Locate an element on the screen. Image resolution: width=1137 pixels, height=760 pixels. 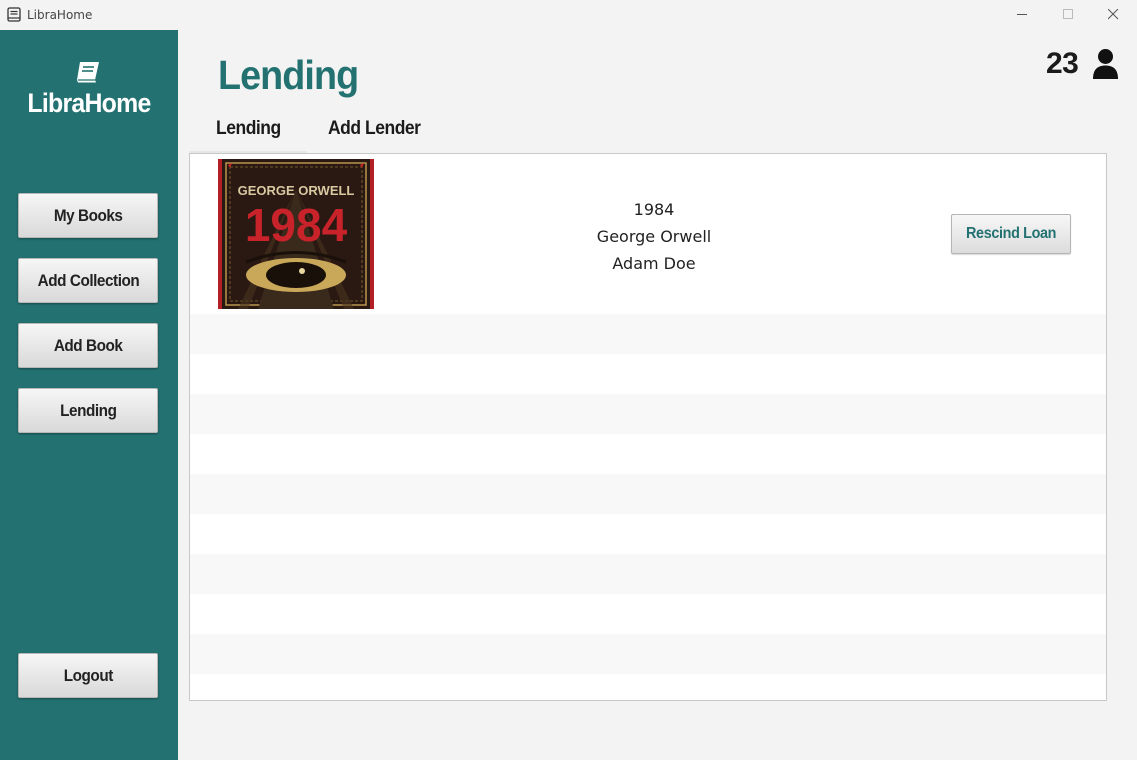
maximize-button is located at coordinates (1069, 15).